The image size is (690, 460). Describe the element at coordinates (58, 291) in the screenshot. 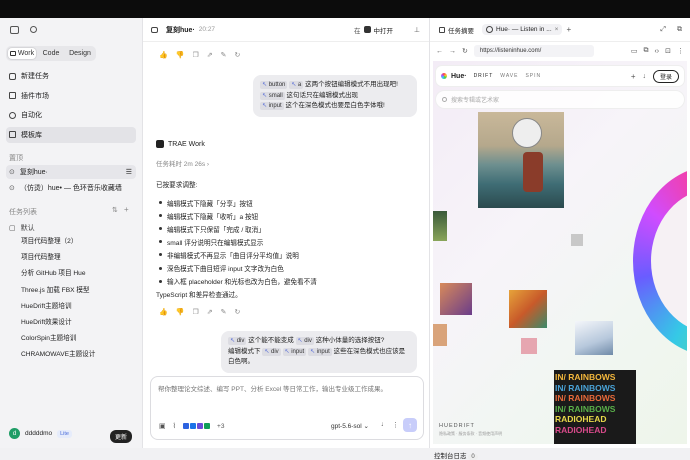

I see `list-item: Three.js 加载 FBX 模型` at that location.